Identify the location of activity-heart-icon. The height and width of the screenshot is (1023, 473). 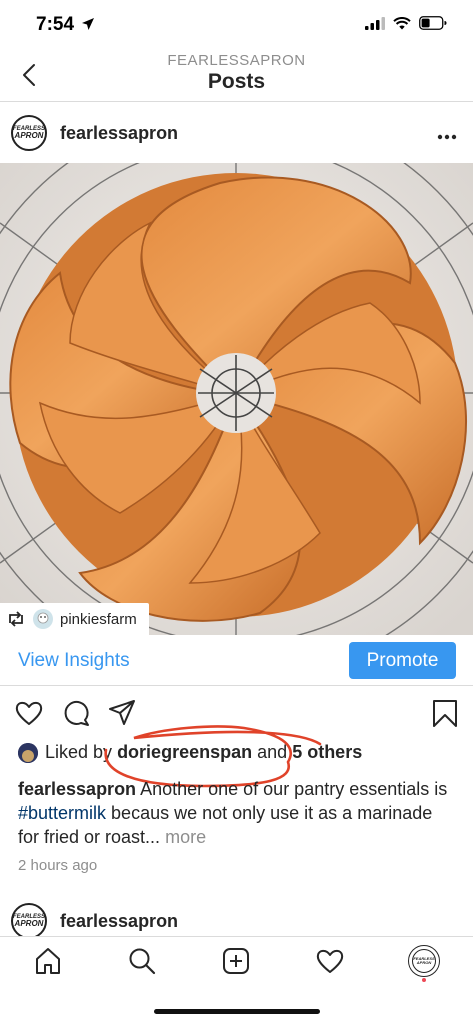
(330, 961).